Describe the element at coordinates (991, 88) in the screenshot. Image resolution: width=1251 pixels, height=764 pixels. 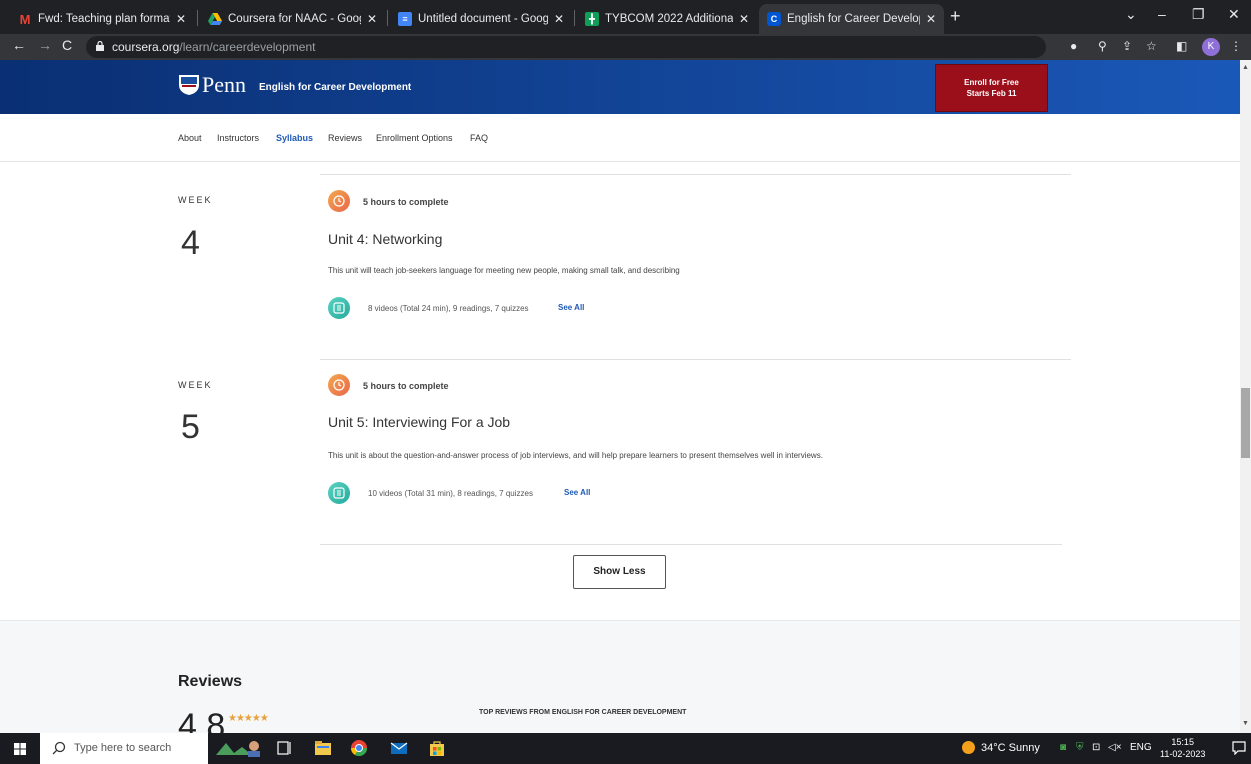
I see `enroll-button: Enroll for Free Starts Feb 11` at that location.